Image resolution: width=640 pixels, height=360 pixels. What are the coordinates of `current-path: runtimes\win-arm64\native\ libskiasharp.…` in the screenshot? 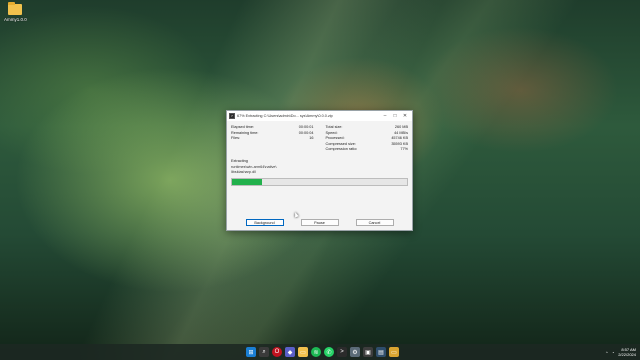 It's located at (319, 169).